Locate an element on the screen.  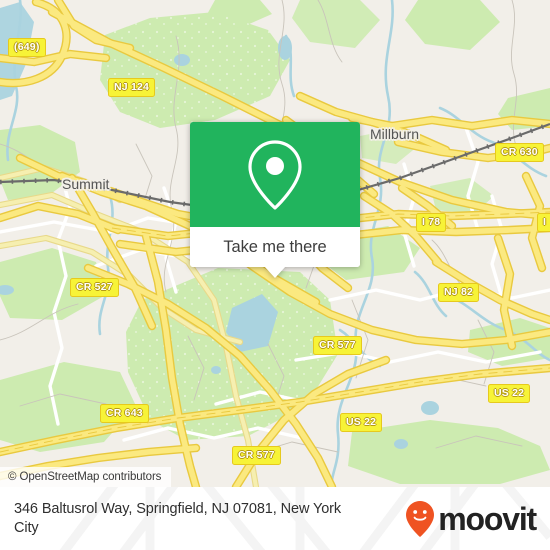
moovit-smiley-pin-icon is located at coordinates (420, 518).